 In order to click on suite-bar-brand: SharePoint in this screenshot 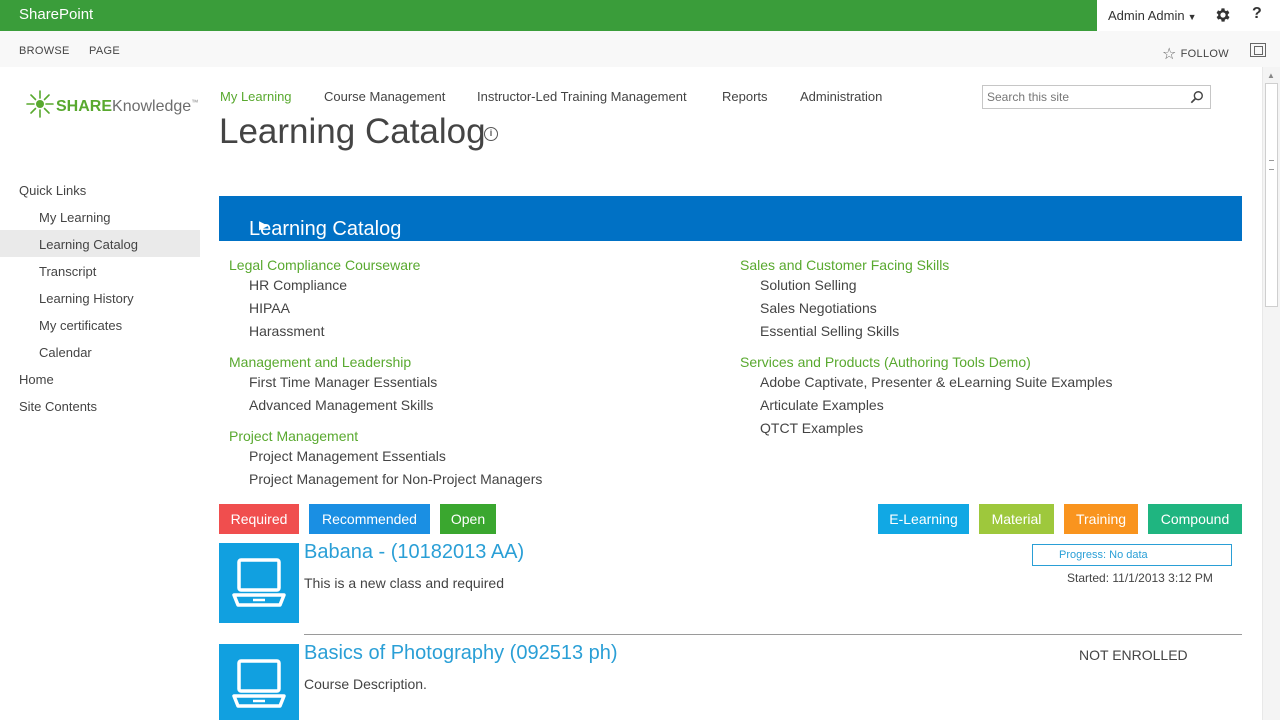, I will do `click(548, 15)`.